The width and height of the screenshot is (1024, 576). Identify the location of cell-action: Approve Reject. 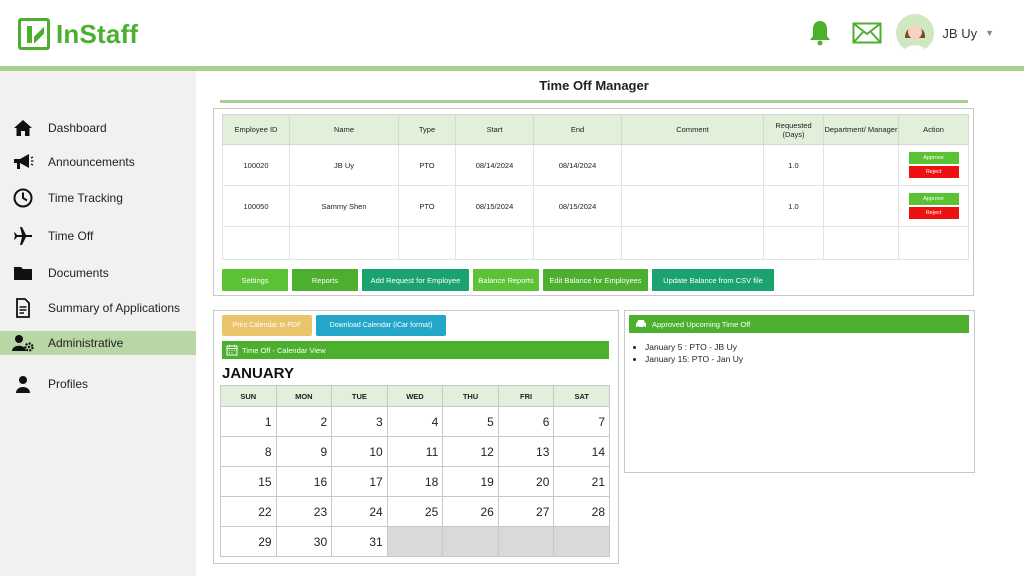
(933, 206).